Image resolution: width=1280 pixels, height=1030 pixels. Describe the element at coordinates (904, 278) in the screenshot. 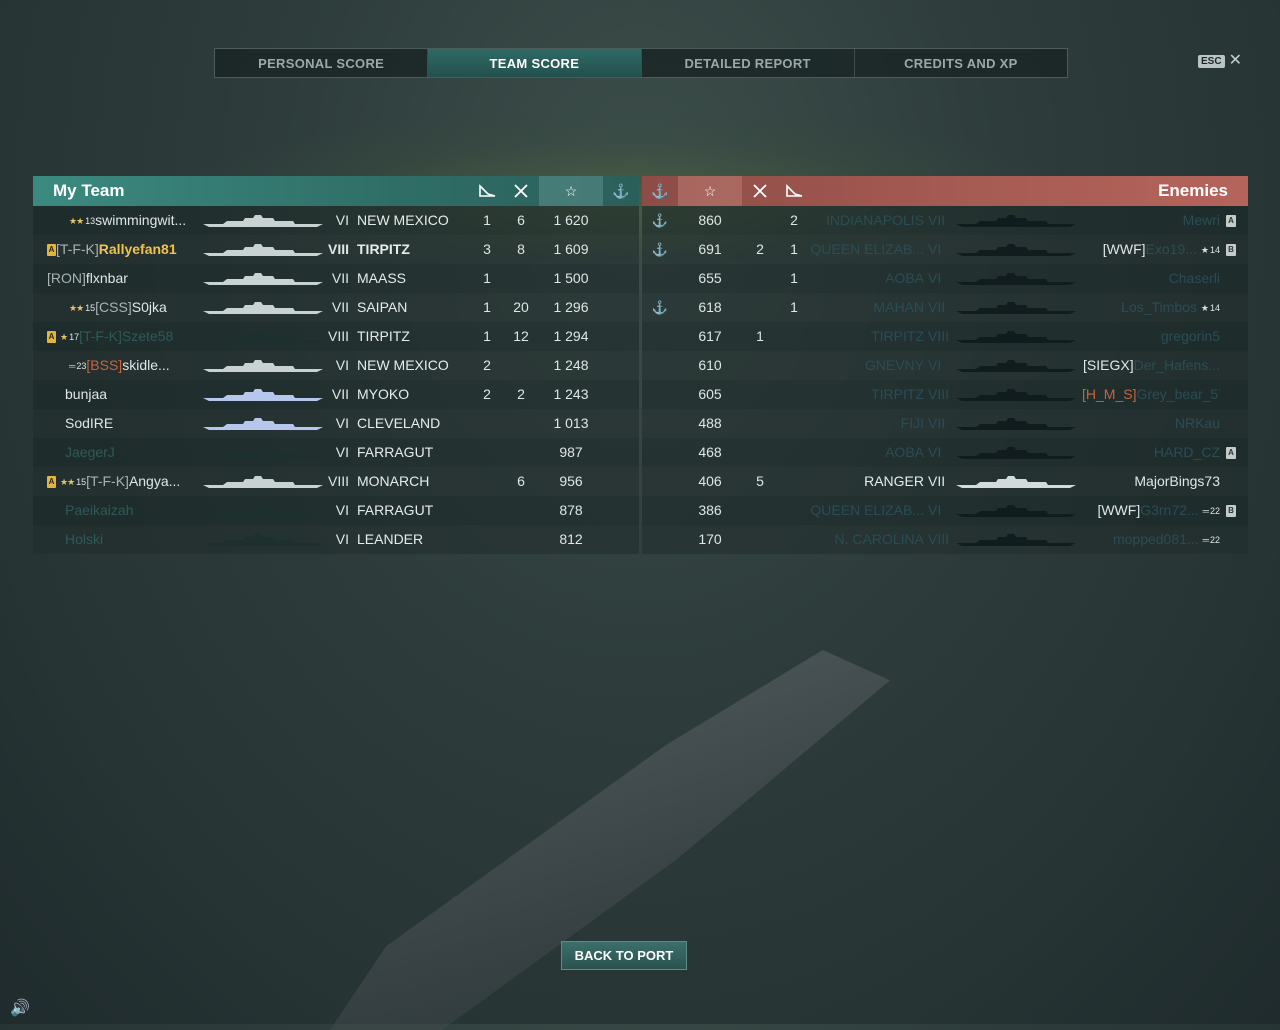

I see `ship-name: AOBA` at that location.